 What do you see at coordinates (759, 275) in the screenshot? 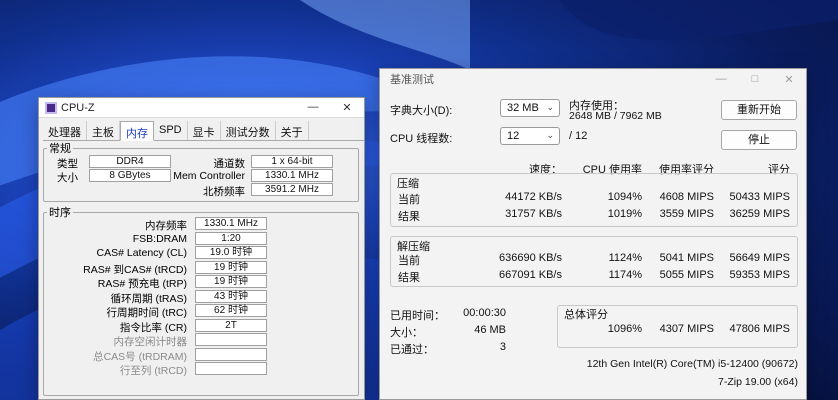
I see `decompress-rating-cell: 59353 MIPS` at bounding box center [759, 275].